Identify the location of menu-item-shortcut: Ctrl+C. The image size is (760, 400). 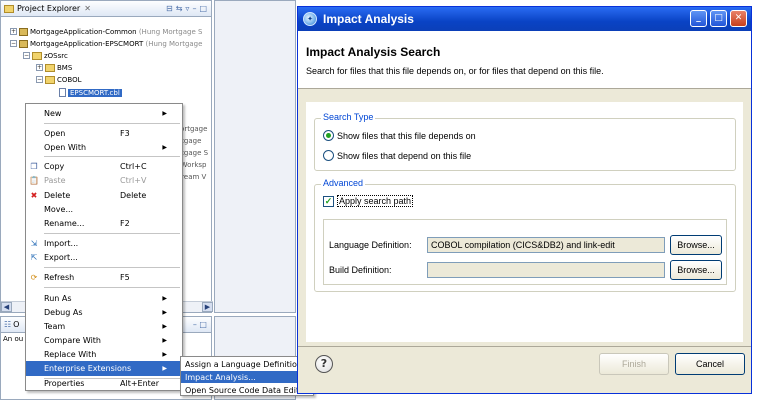
(133, 166).